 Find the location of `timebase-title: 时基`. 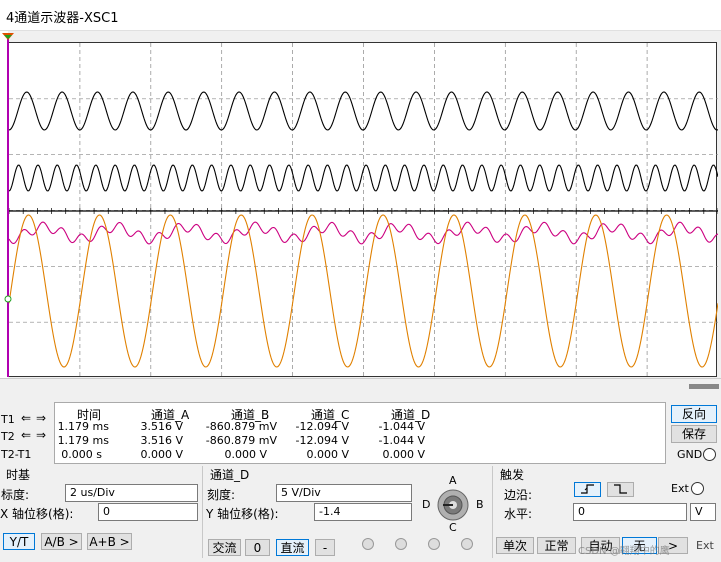

timebase-title: 时基 is located at coordinates (18, 475).